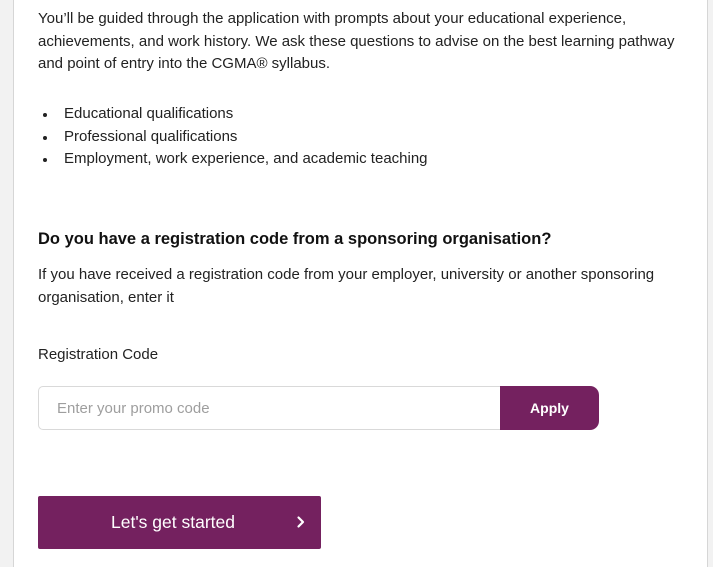  Describe the element at coordinates (301, 522) in the screenshot. I see `chevron-right-icon` at that location.